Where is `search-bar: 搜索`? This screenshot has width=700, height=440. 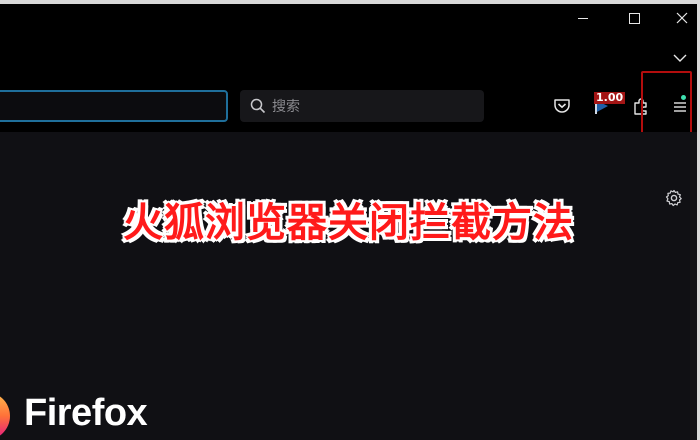 search-bar: 搜索 is located at coordinates (362, 106).